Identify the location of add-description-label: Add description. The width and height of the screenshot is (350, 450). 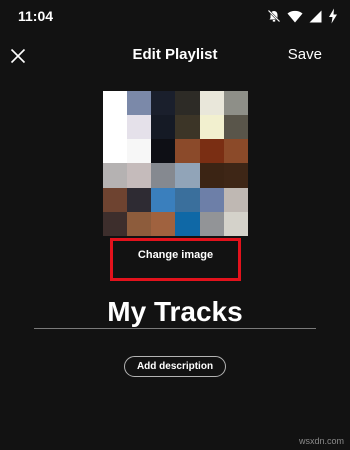
(175, 366).